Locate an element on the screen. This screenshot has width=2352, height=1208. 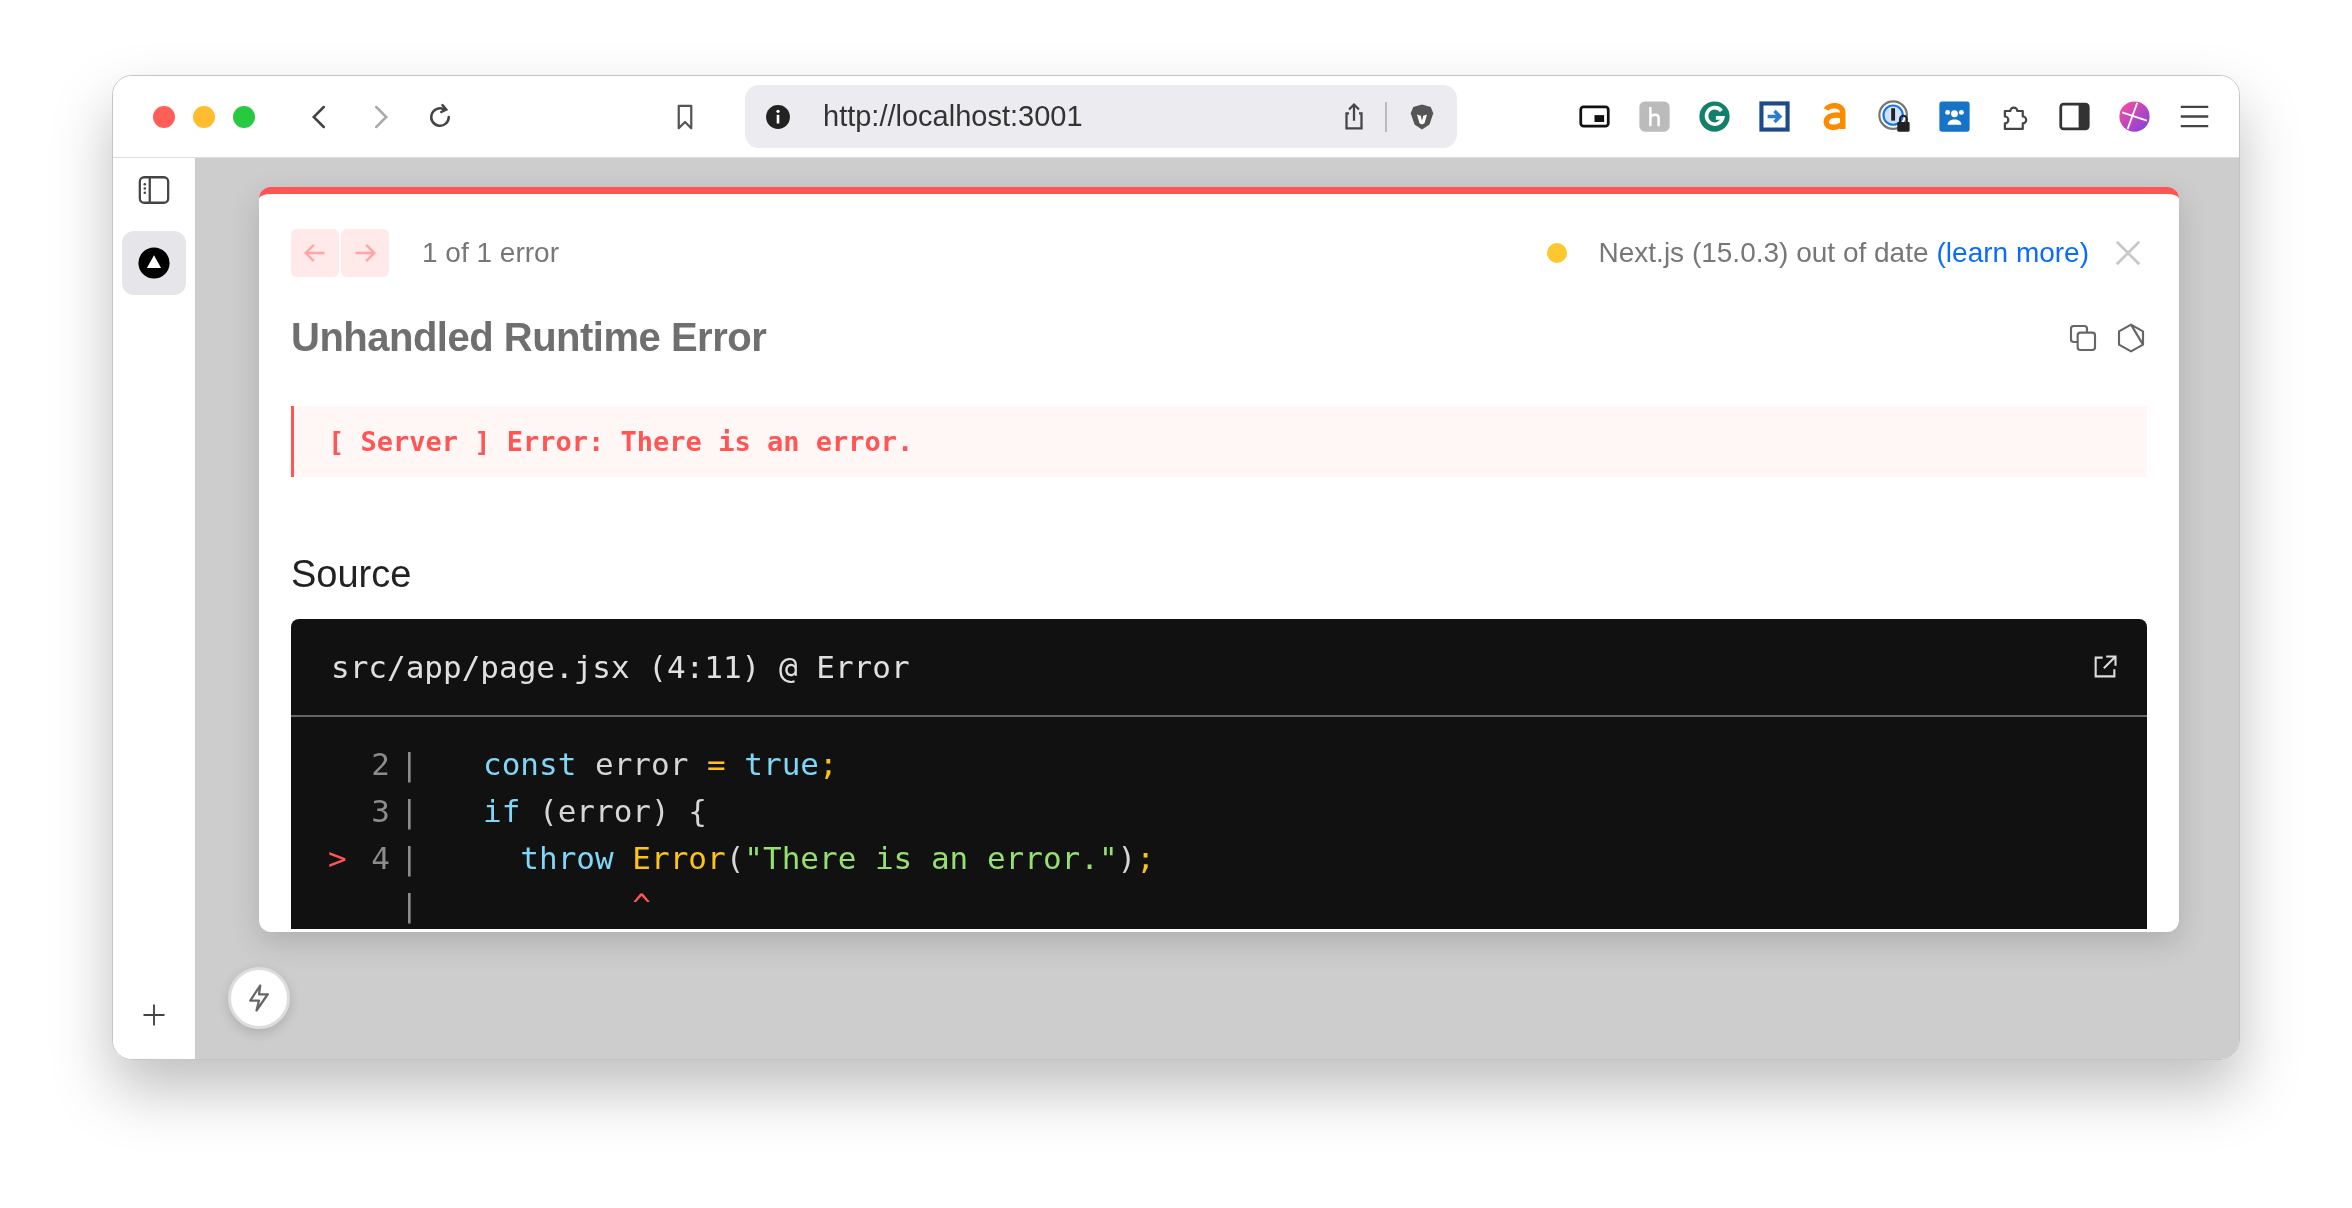
current-line-marker: > is located at coordinates (337, 858).